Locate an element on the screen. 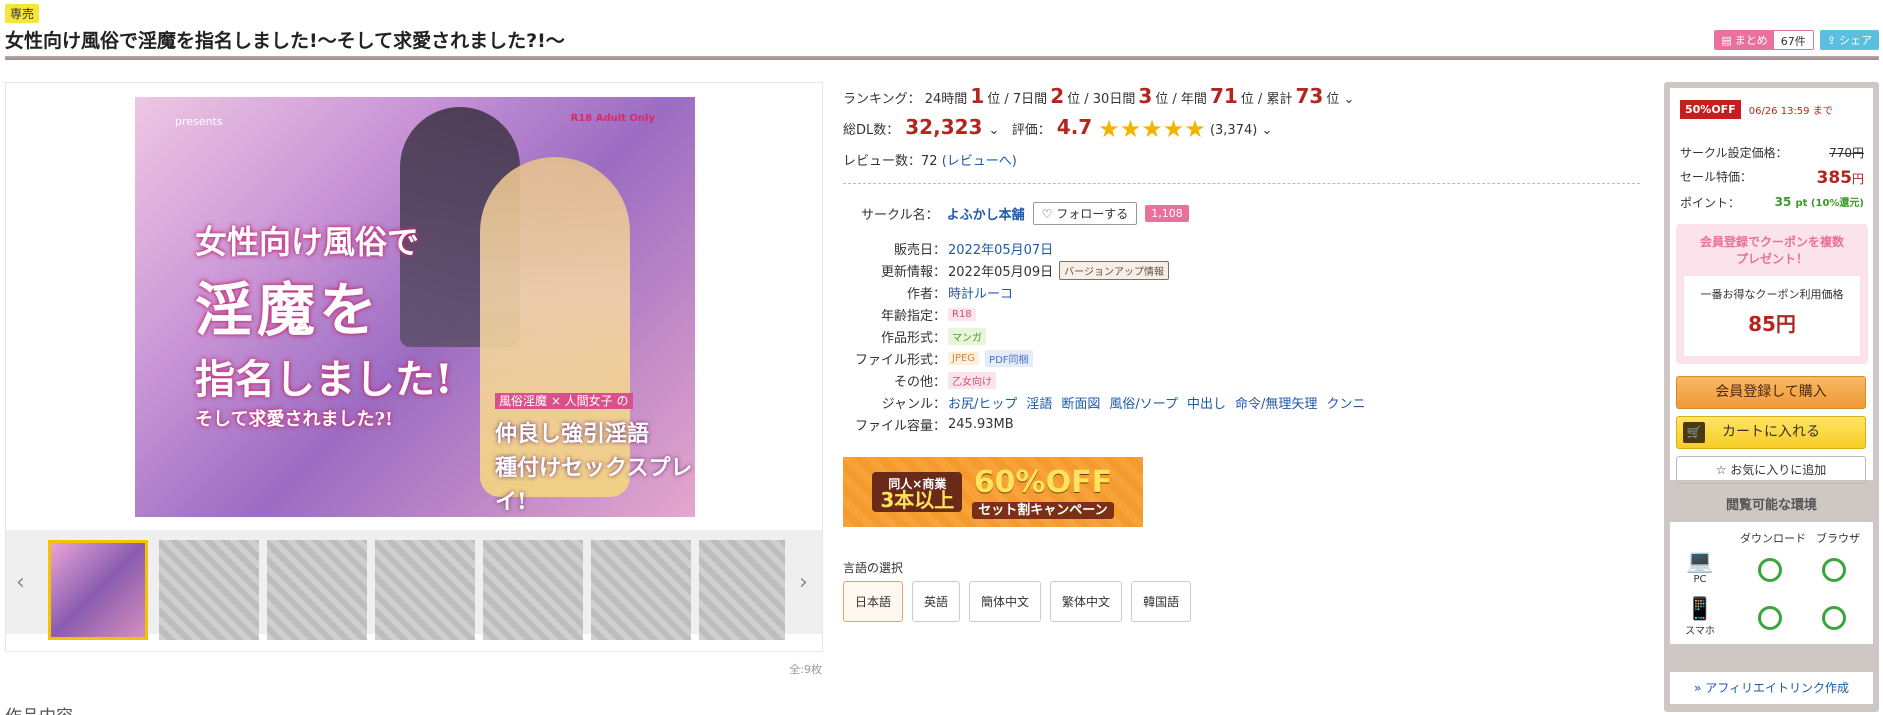 The image size is (1883, 715). dotted-divider is located at coordinates (1241, 183).